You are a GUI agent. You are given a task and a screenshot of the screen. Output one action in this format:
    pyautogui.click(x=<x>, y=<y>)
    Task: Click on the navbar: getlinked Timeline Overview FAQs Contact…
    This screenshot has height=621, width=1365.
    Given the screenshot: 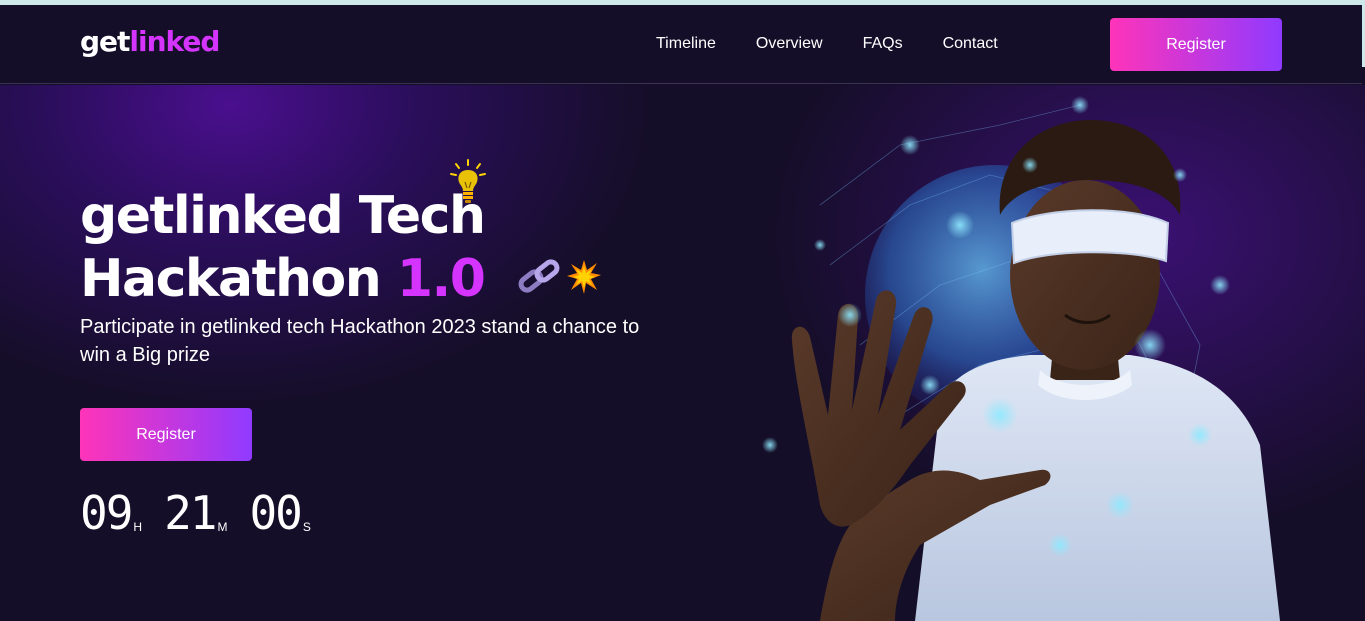 What is the action you would take?
    pyautogui.click(x=681, y=44)
    